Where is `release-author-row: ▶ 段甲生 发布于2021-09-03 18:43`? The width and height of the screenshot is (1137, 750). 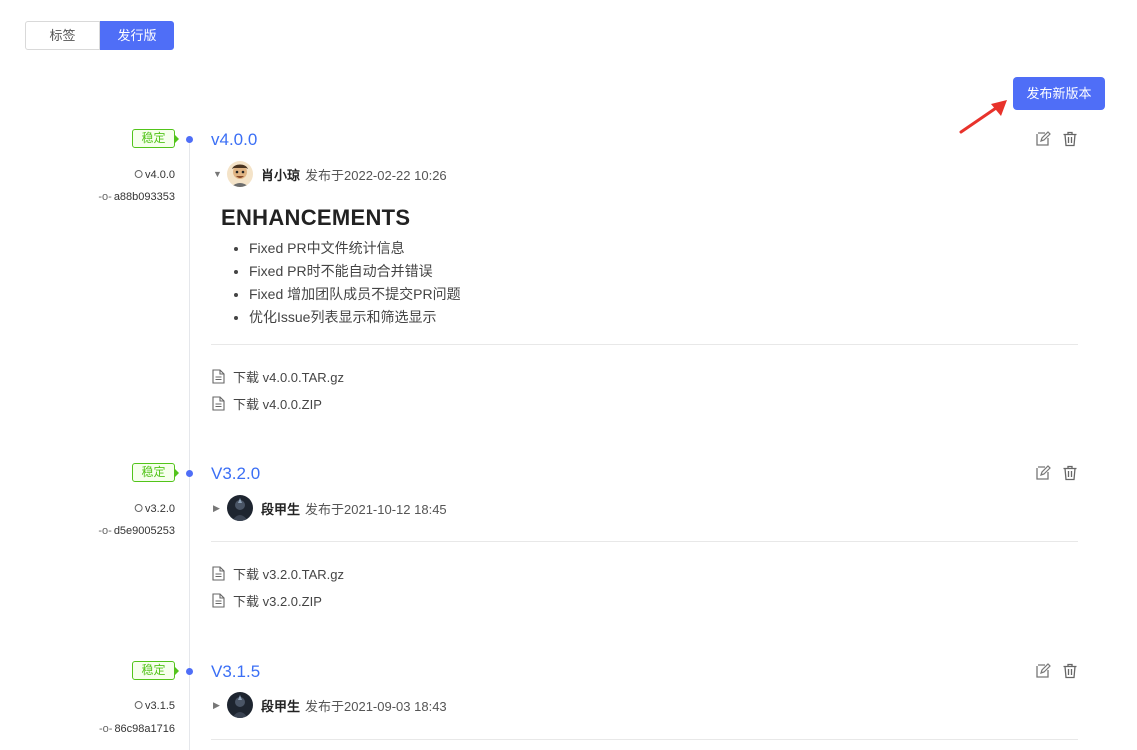
release-author-row: ▶ 段甲生 发布于2021-09-03 18:43 is located at coordinates (330, 705).